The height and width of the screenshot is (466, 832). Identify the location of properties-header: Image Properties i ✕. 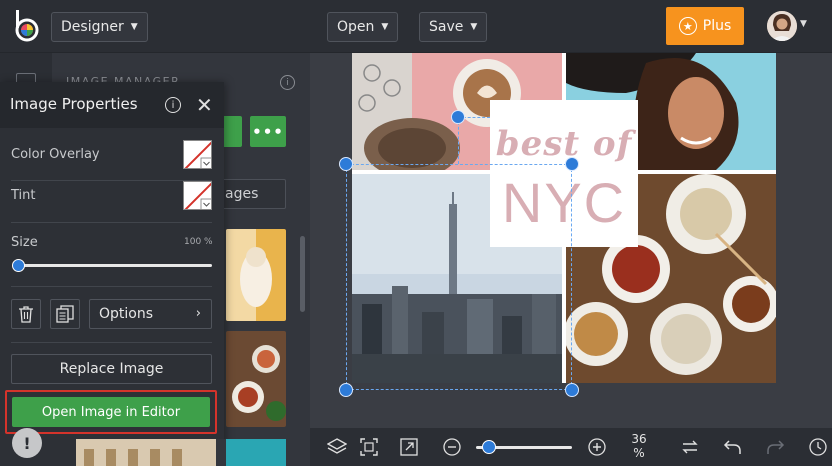
(112, 105).